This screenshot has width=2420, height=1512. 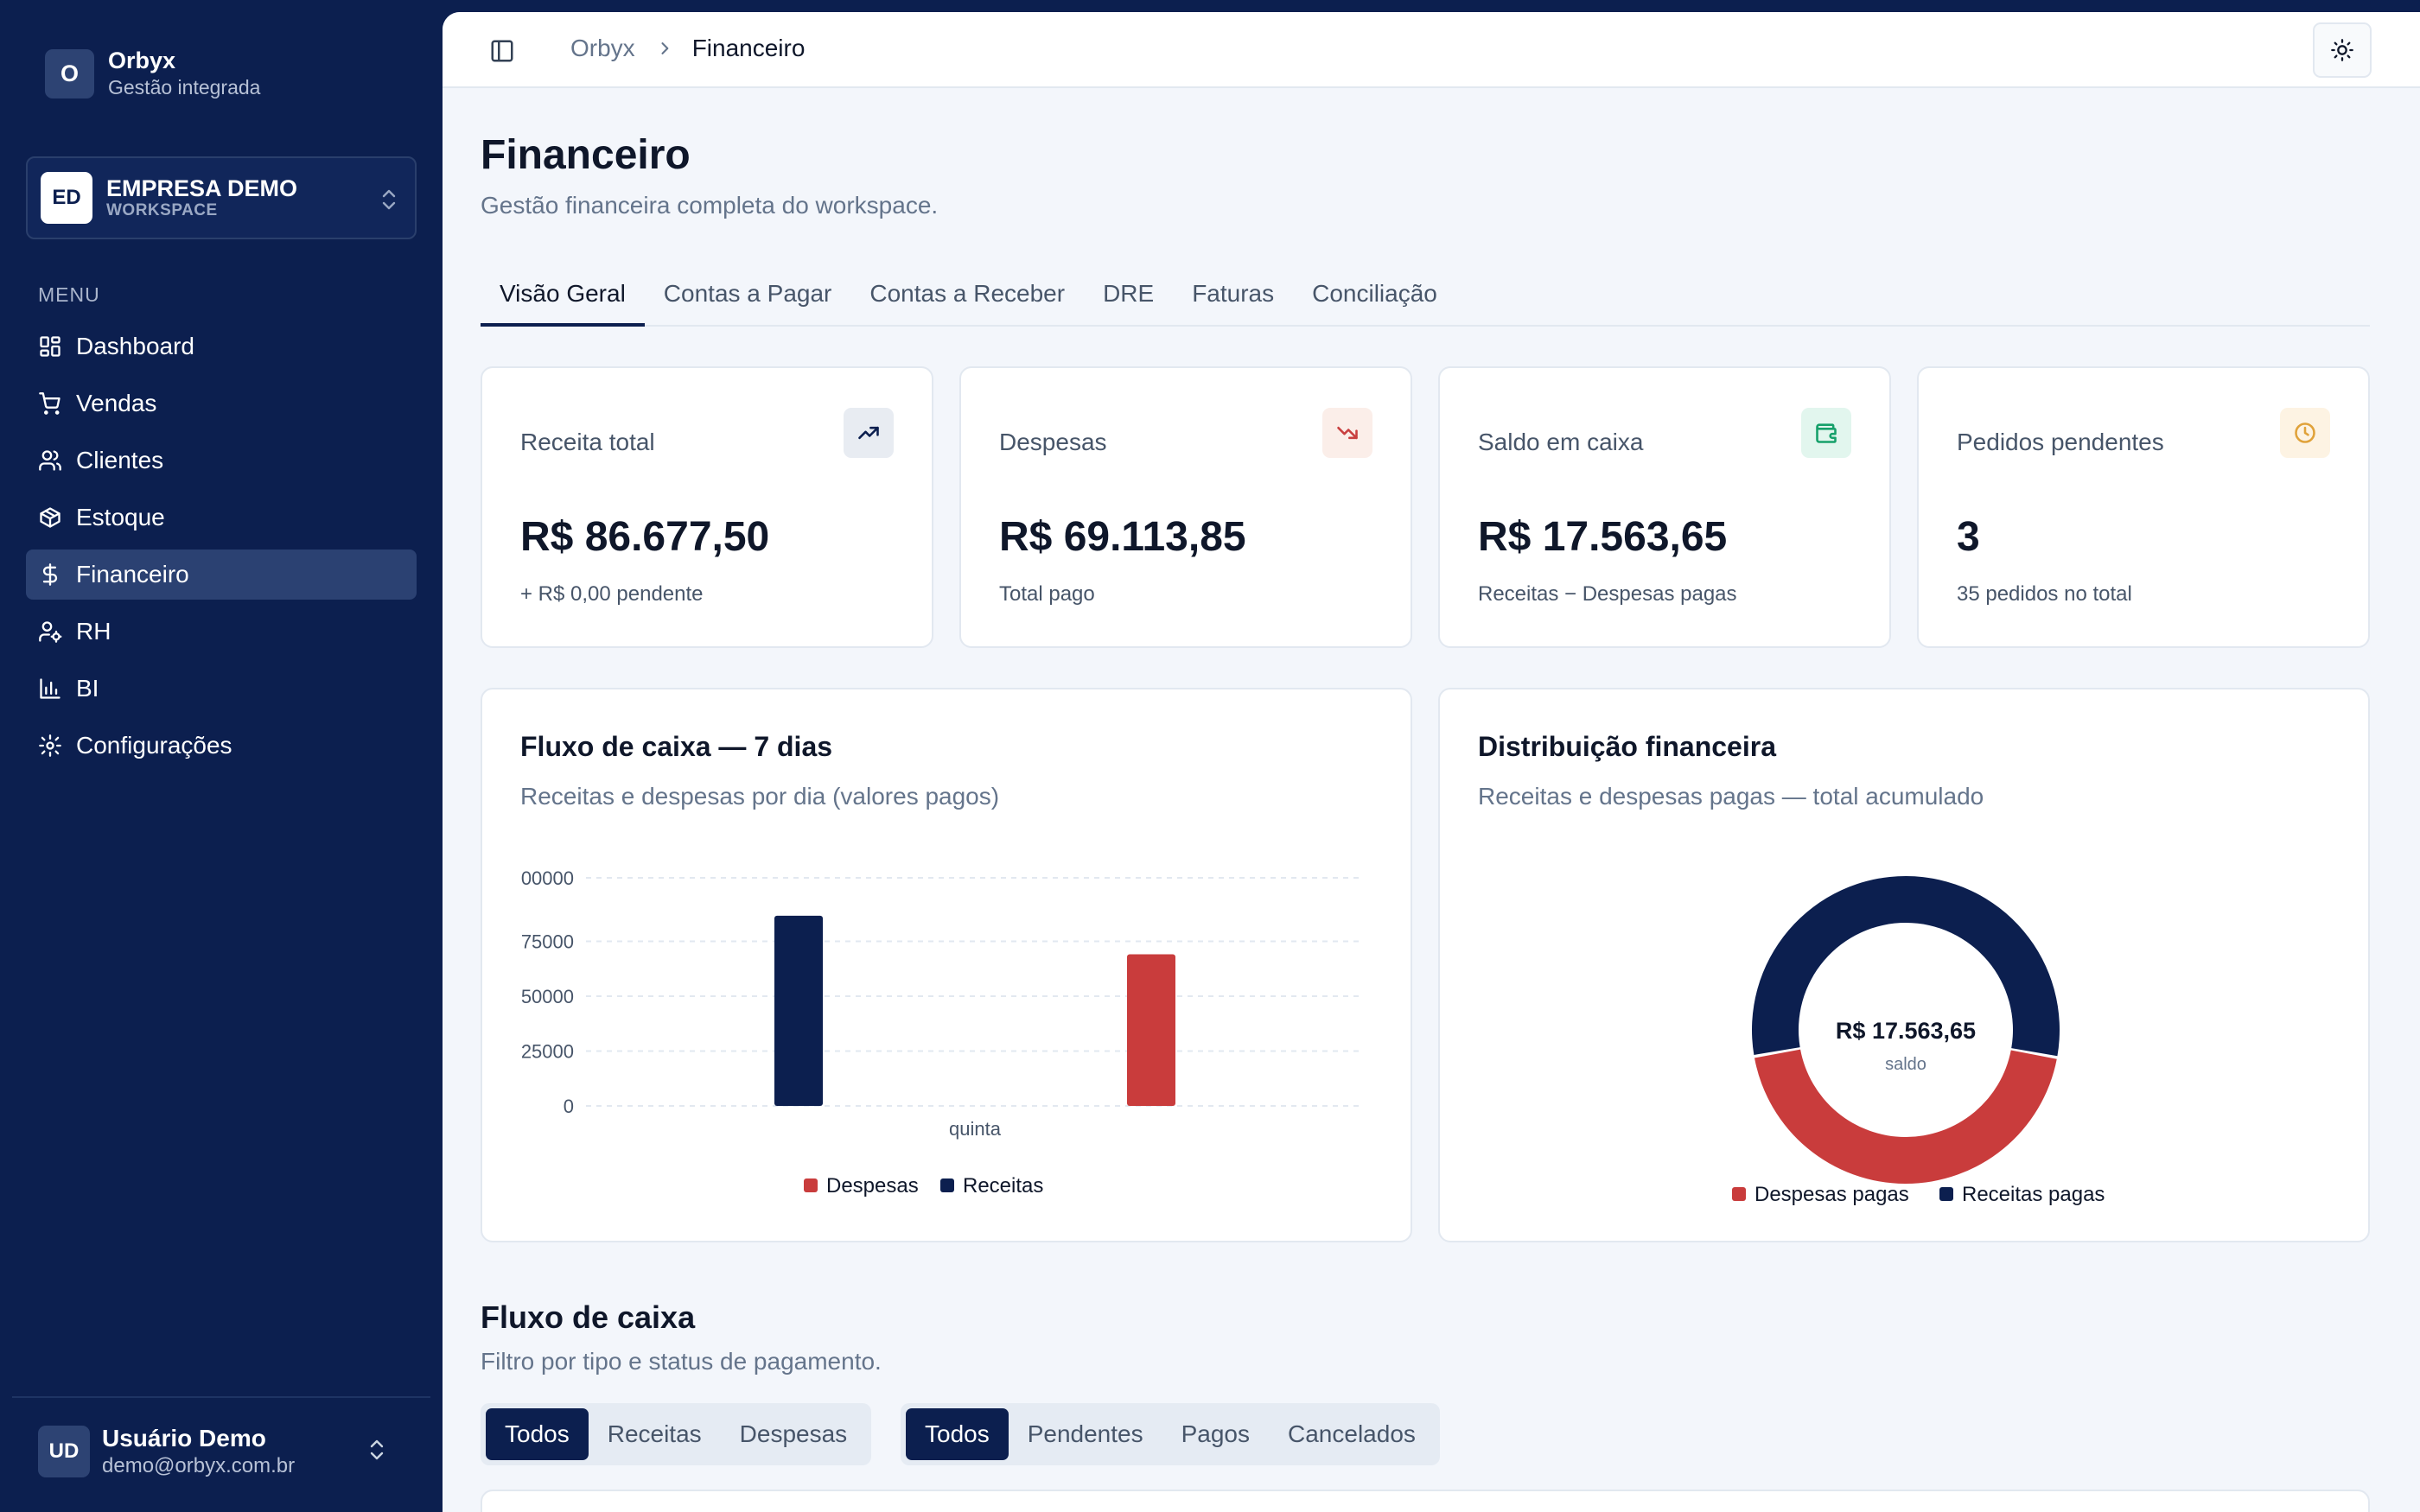 What do you see at coordinates (563, 299) in the screenshot?
I see `tab-visao-geral: Visão Geral` at bounding box center [563, 299].